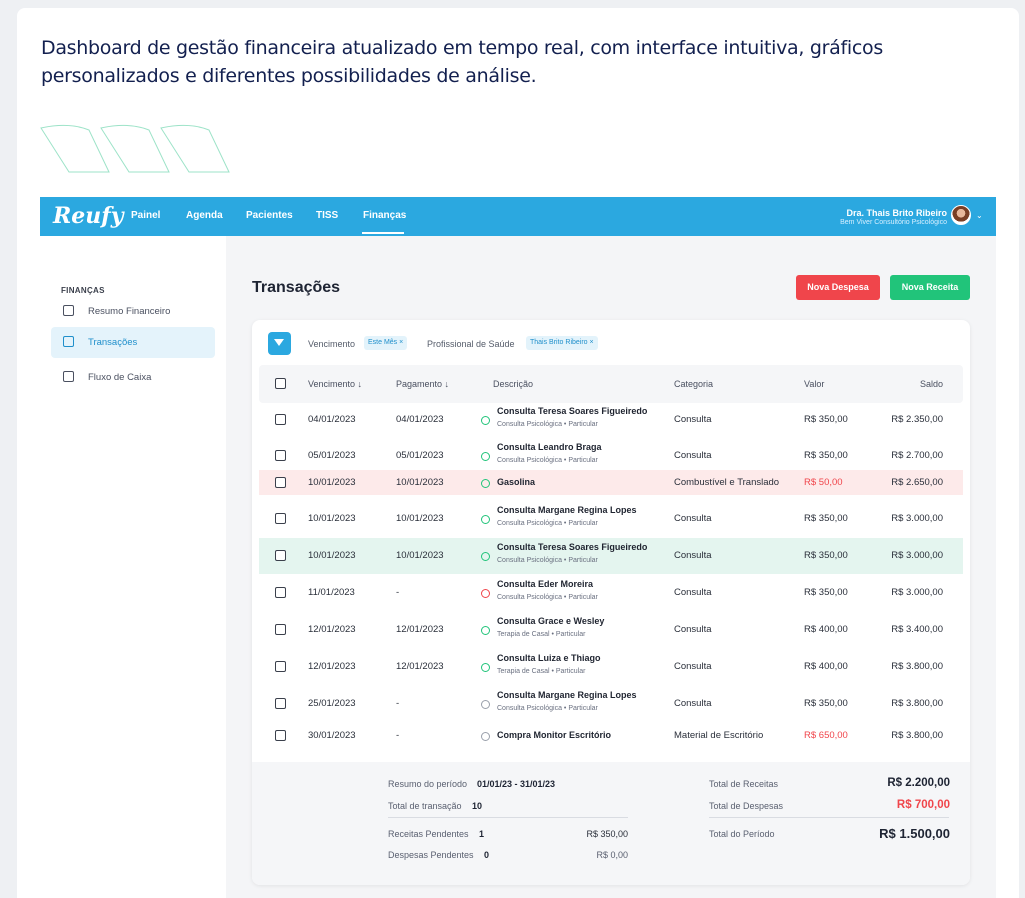 Image resolution: width=1025 pixels, height=898 pixels. I want to click on total-expense-label: Total de Despesas, so click(746, 806).